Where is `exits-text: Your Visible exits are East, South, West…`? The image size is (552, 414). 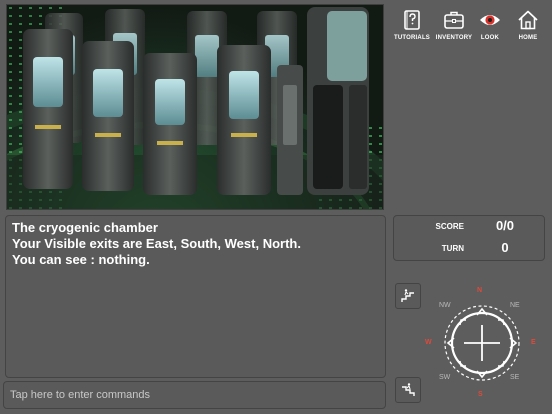 exits-text: Your Visible exits are East, South, West… is located at coordinates (156, 243).